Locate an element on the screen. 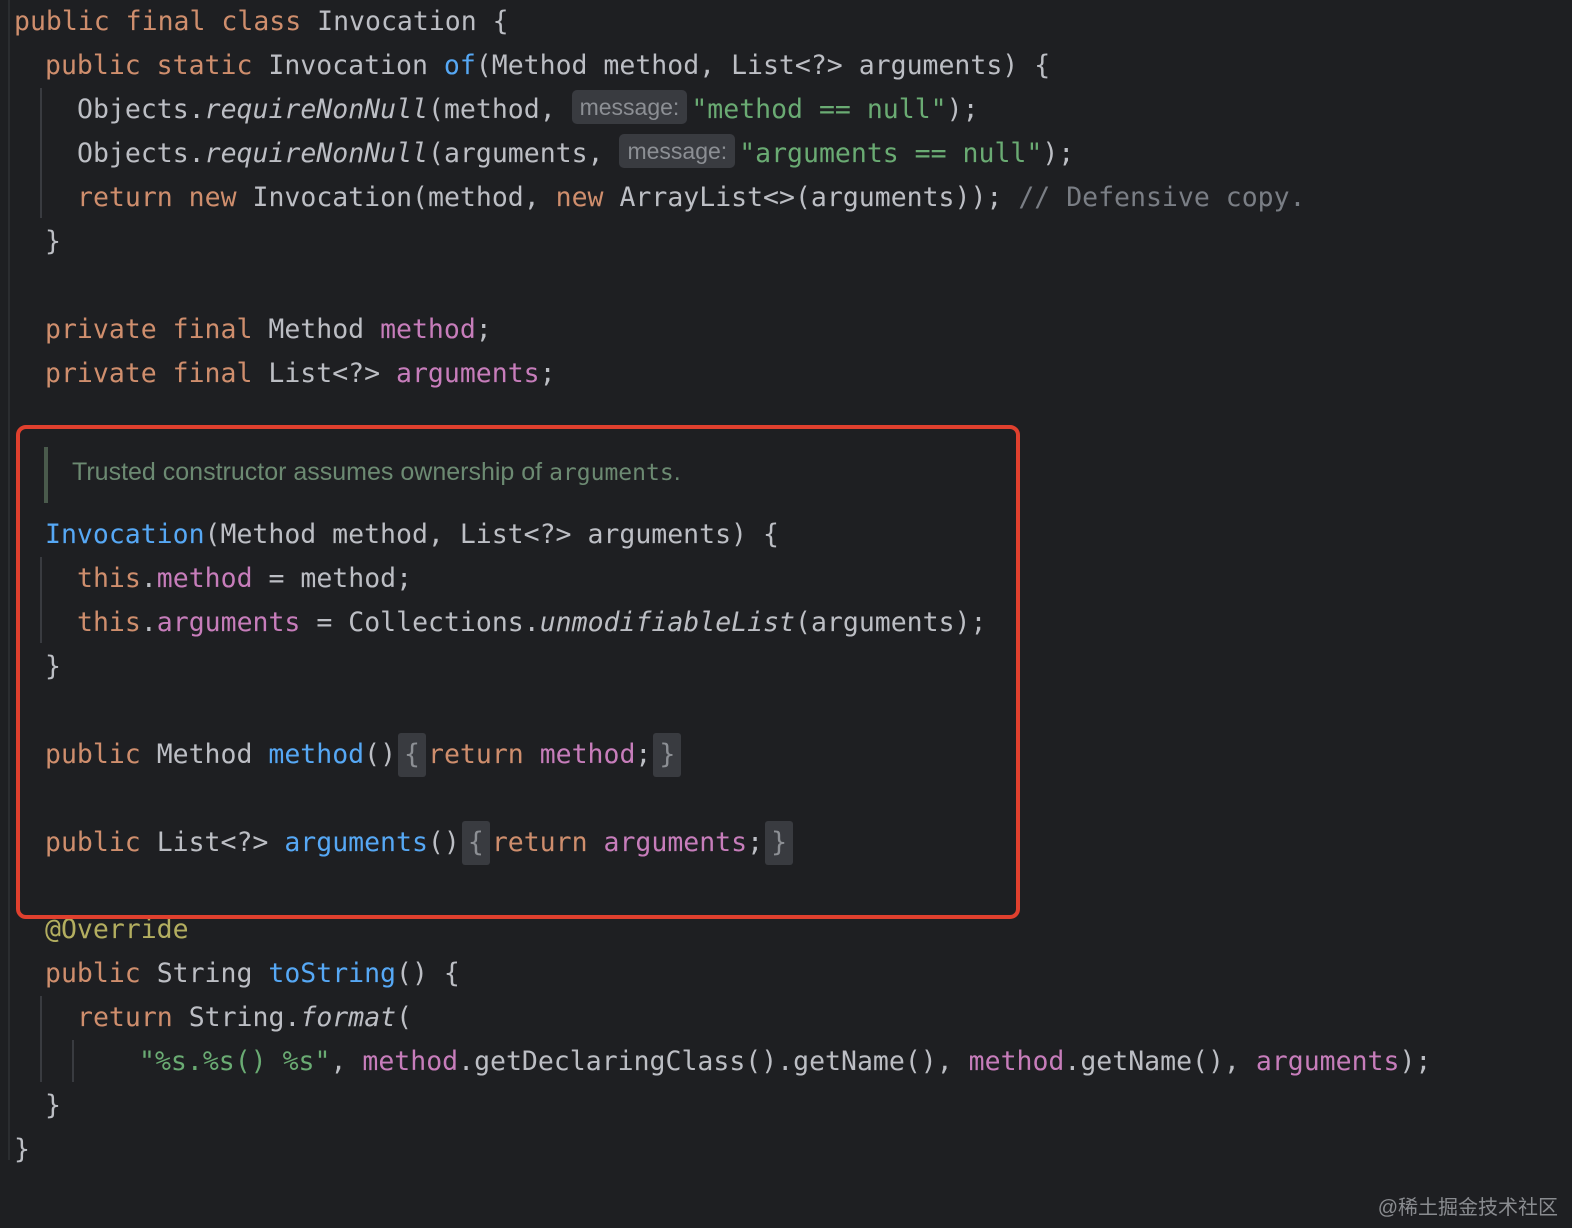 This screenshot has height=1228, width=1572. static-call: format is located at coordinates (348, 1017).